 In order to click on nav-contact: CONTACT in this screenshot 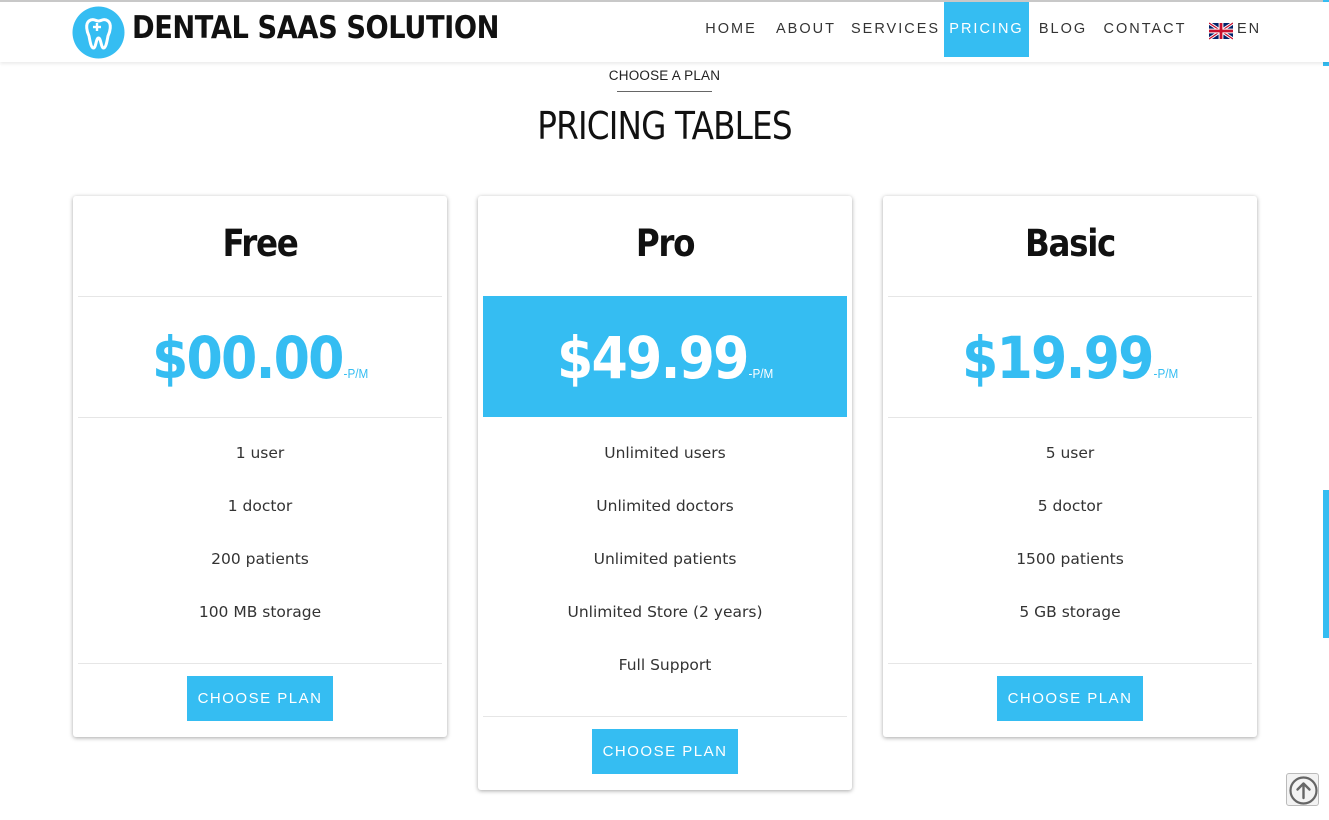, I will do `click(1145, 29)`.